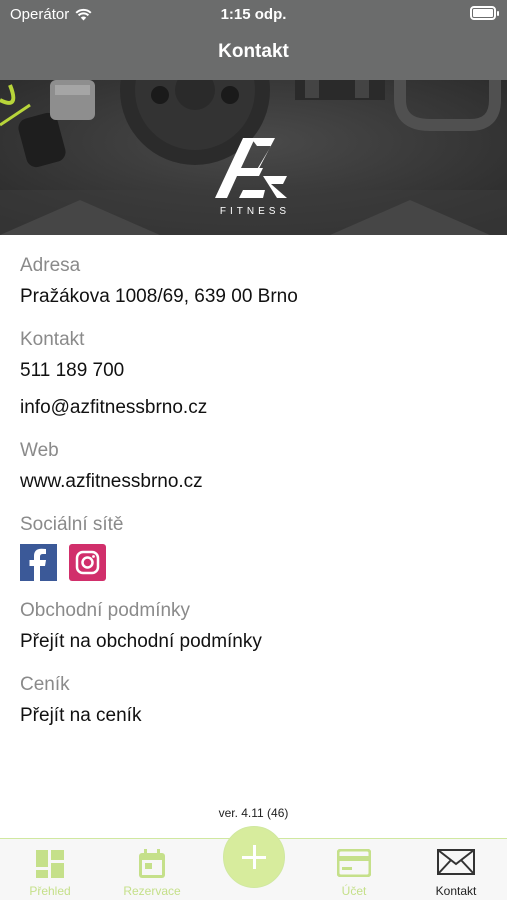 The height and width of the screenshot is (900, 507). What do you see at coordinates (50, 265) in the screenshot?
I see `address-label: Adresa` at bounding box center [50, 265].